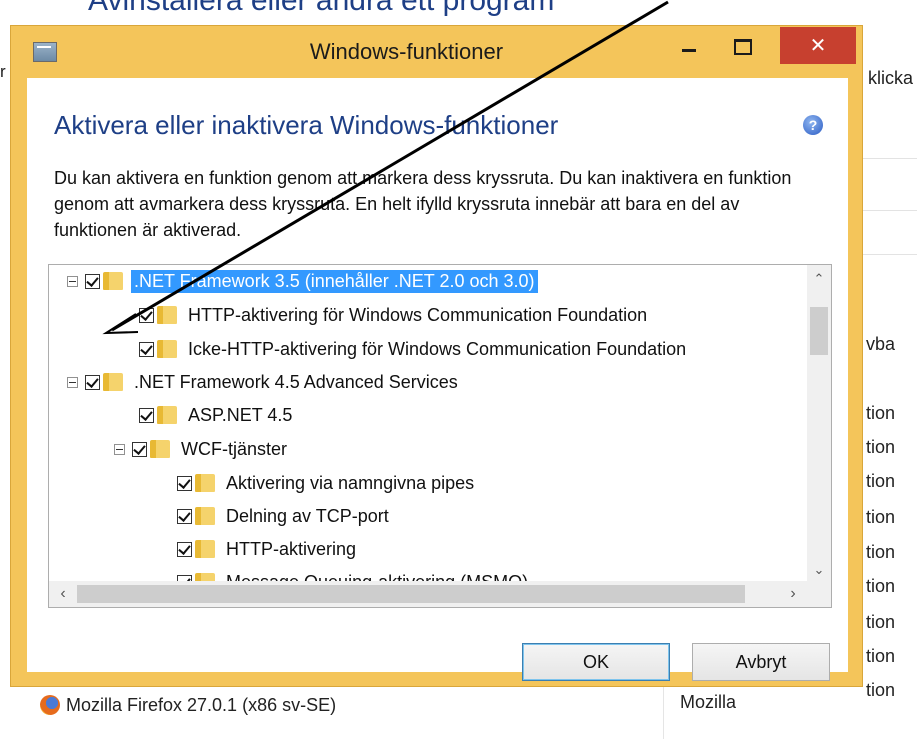 This screenshot has width=917, height=739. I want to click on background-right-text: klicka, so click(891, 78).